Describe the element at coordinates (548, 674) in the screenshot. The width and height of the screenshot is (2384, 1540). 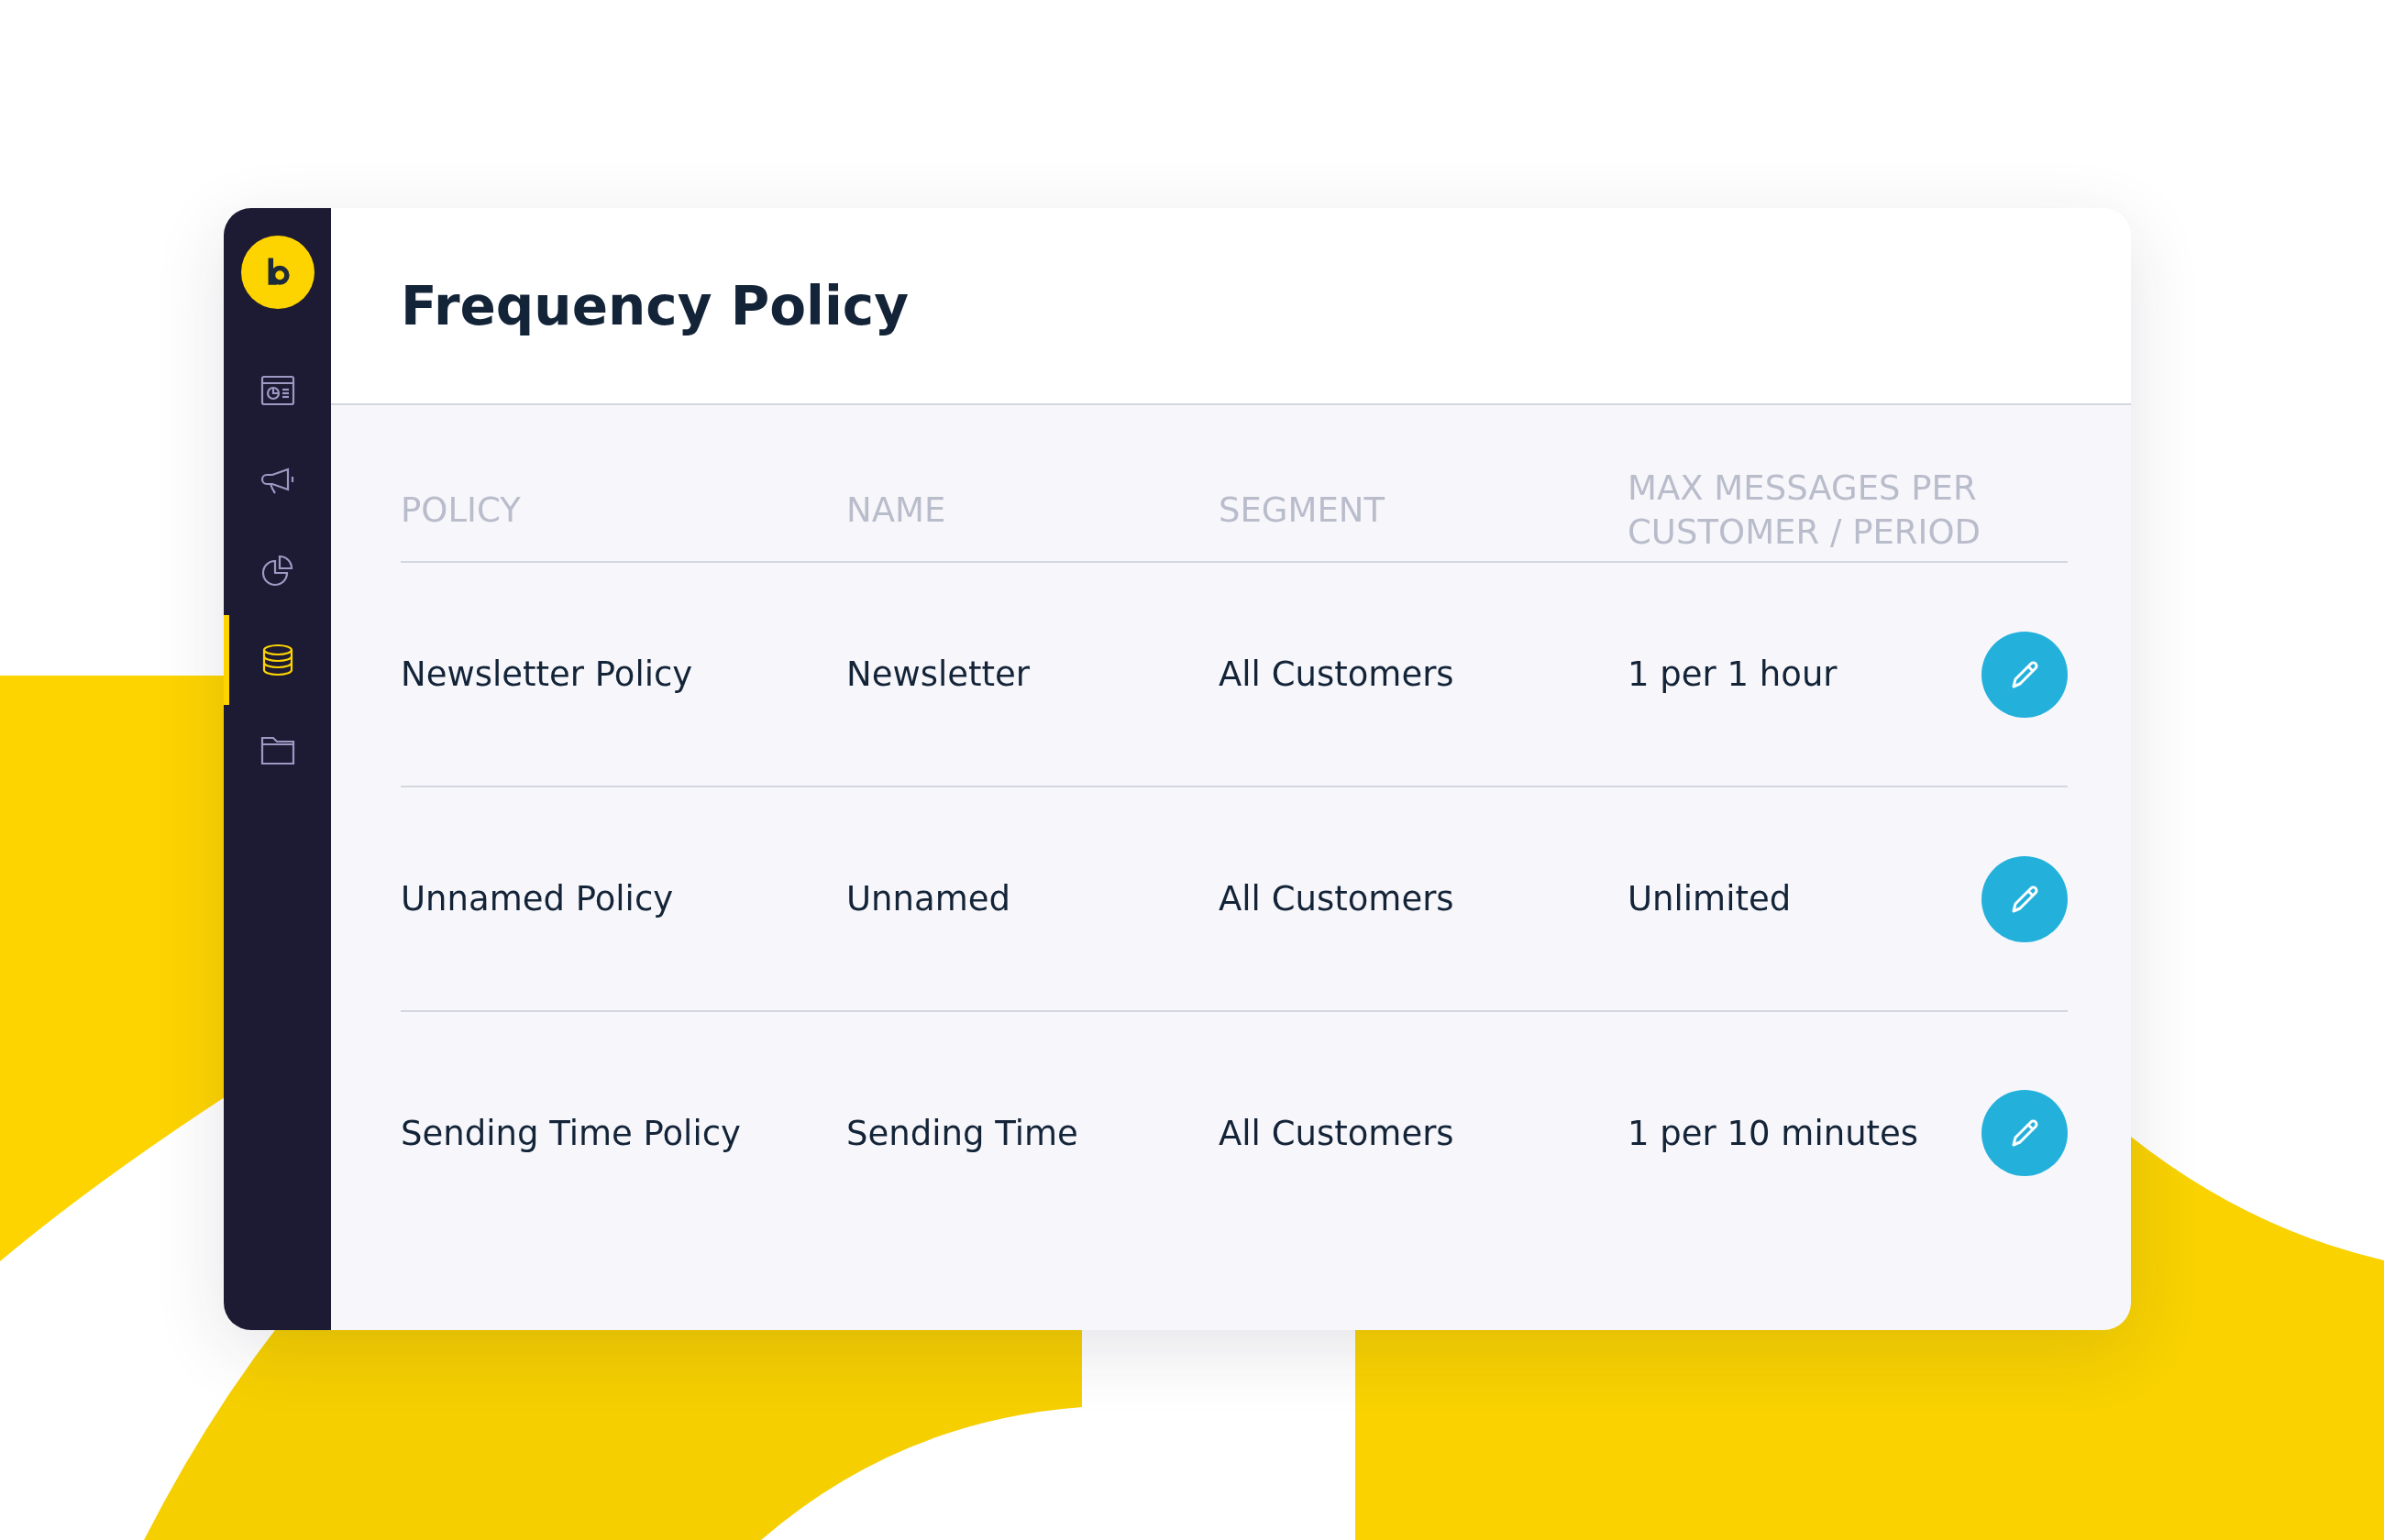
I see `table-cell-text: Newsletter Policy` at that location.